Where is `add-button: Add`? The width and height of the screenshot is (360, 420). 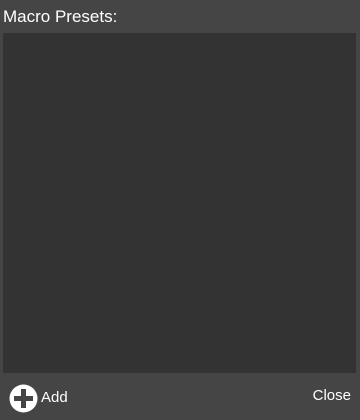 add-button: Add is located at coordinates (38, 398).